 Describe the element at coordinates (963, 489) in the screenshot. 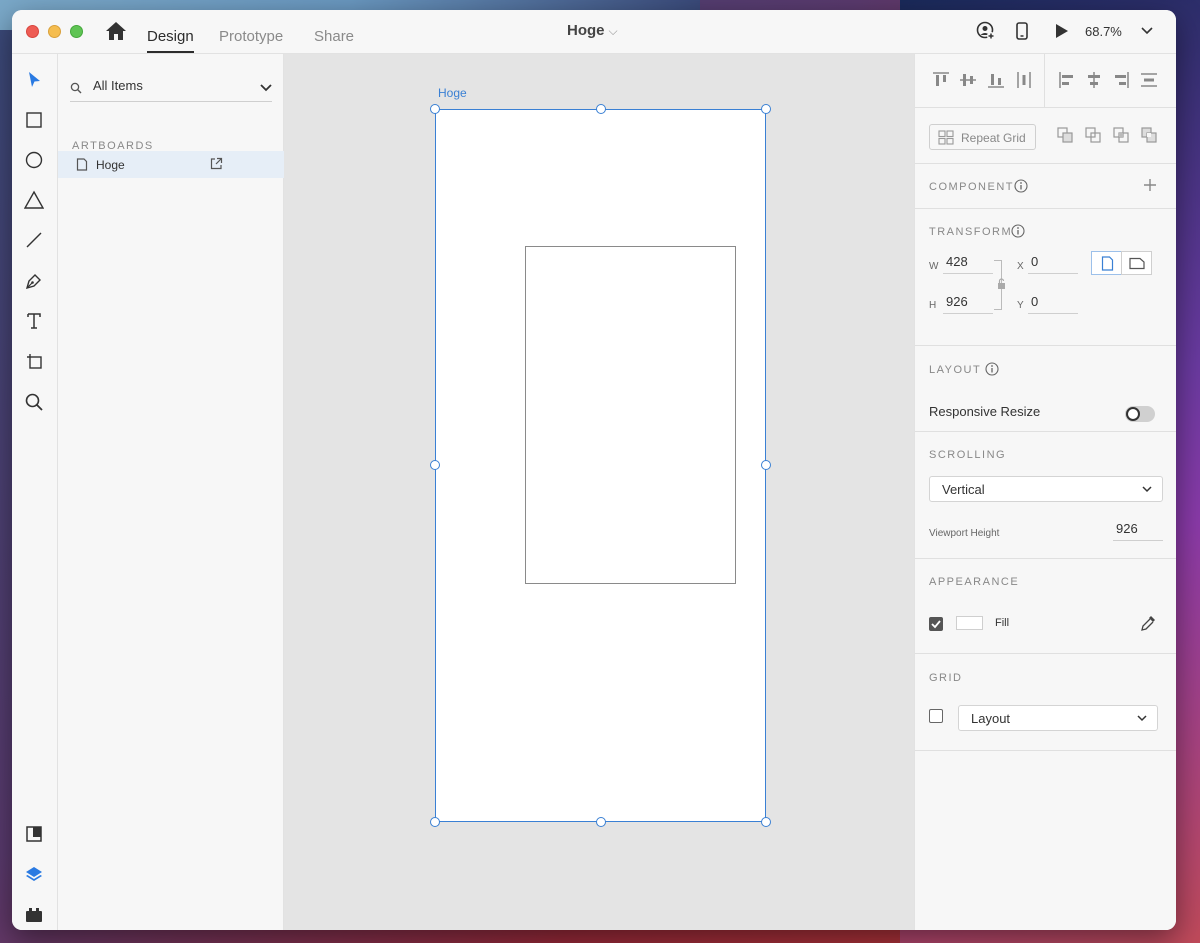

I see `scrolling-mode-value: Vertical` at that location.